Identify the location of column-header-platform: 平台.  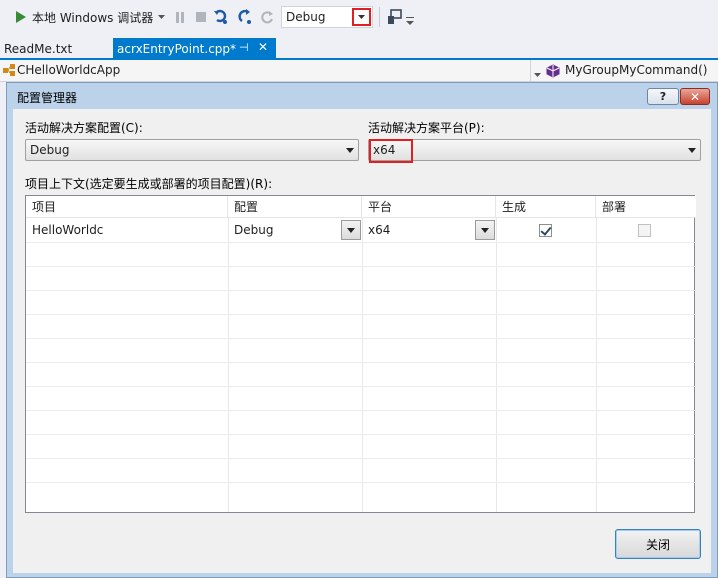
(429, 207).